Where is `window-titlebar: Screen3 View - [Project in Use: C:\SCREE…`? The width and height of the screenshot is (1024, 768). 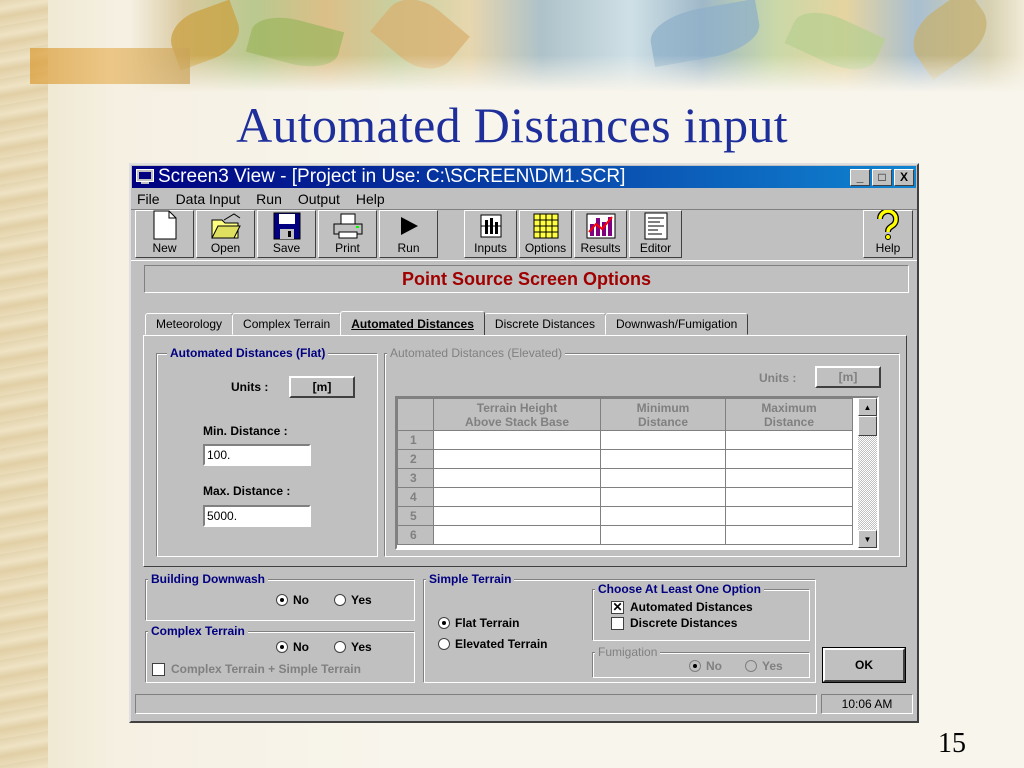 window-titlebar: Screen3 View - [Project in Use: C:\SCREE… is located at coordinates (524, 177).